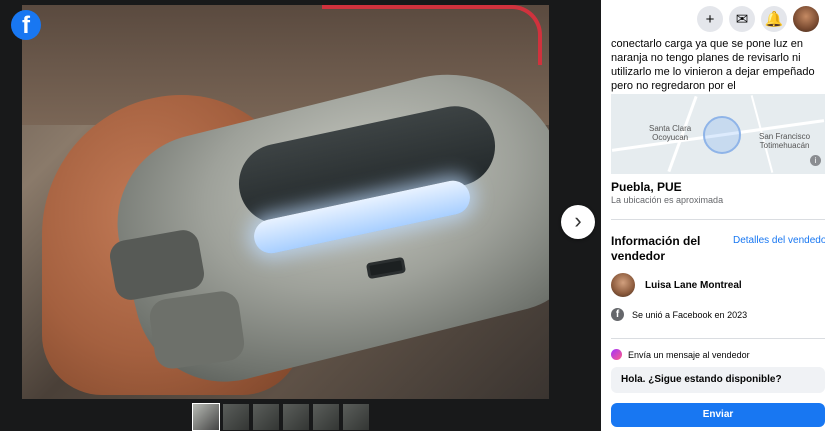 The width and height of the screenshot is (825, 431). What do you see at coordinates (656, 248) in the screenshot?
I see `seller-heading: Información del vendedor` at bounding box center [656, 248].